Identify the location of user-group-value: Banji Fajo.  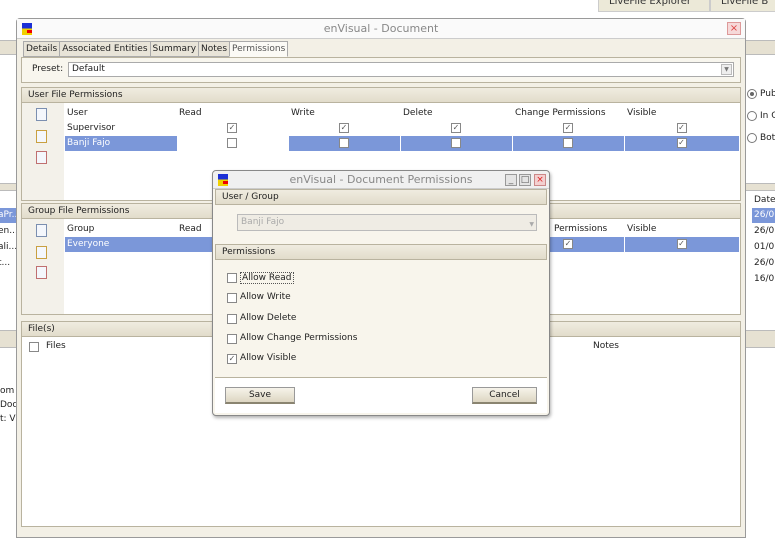
(263, 222).